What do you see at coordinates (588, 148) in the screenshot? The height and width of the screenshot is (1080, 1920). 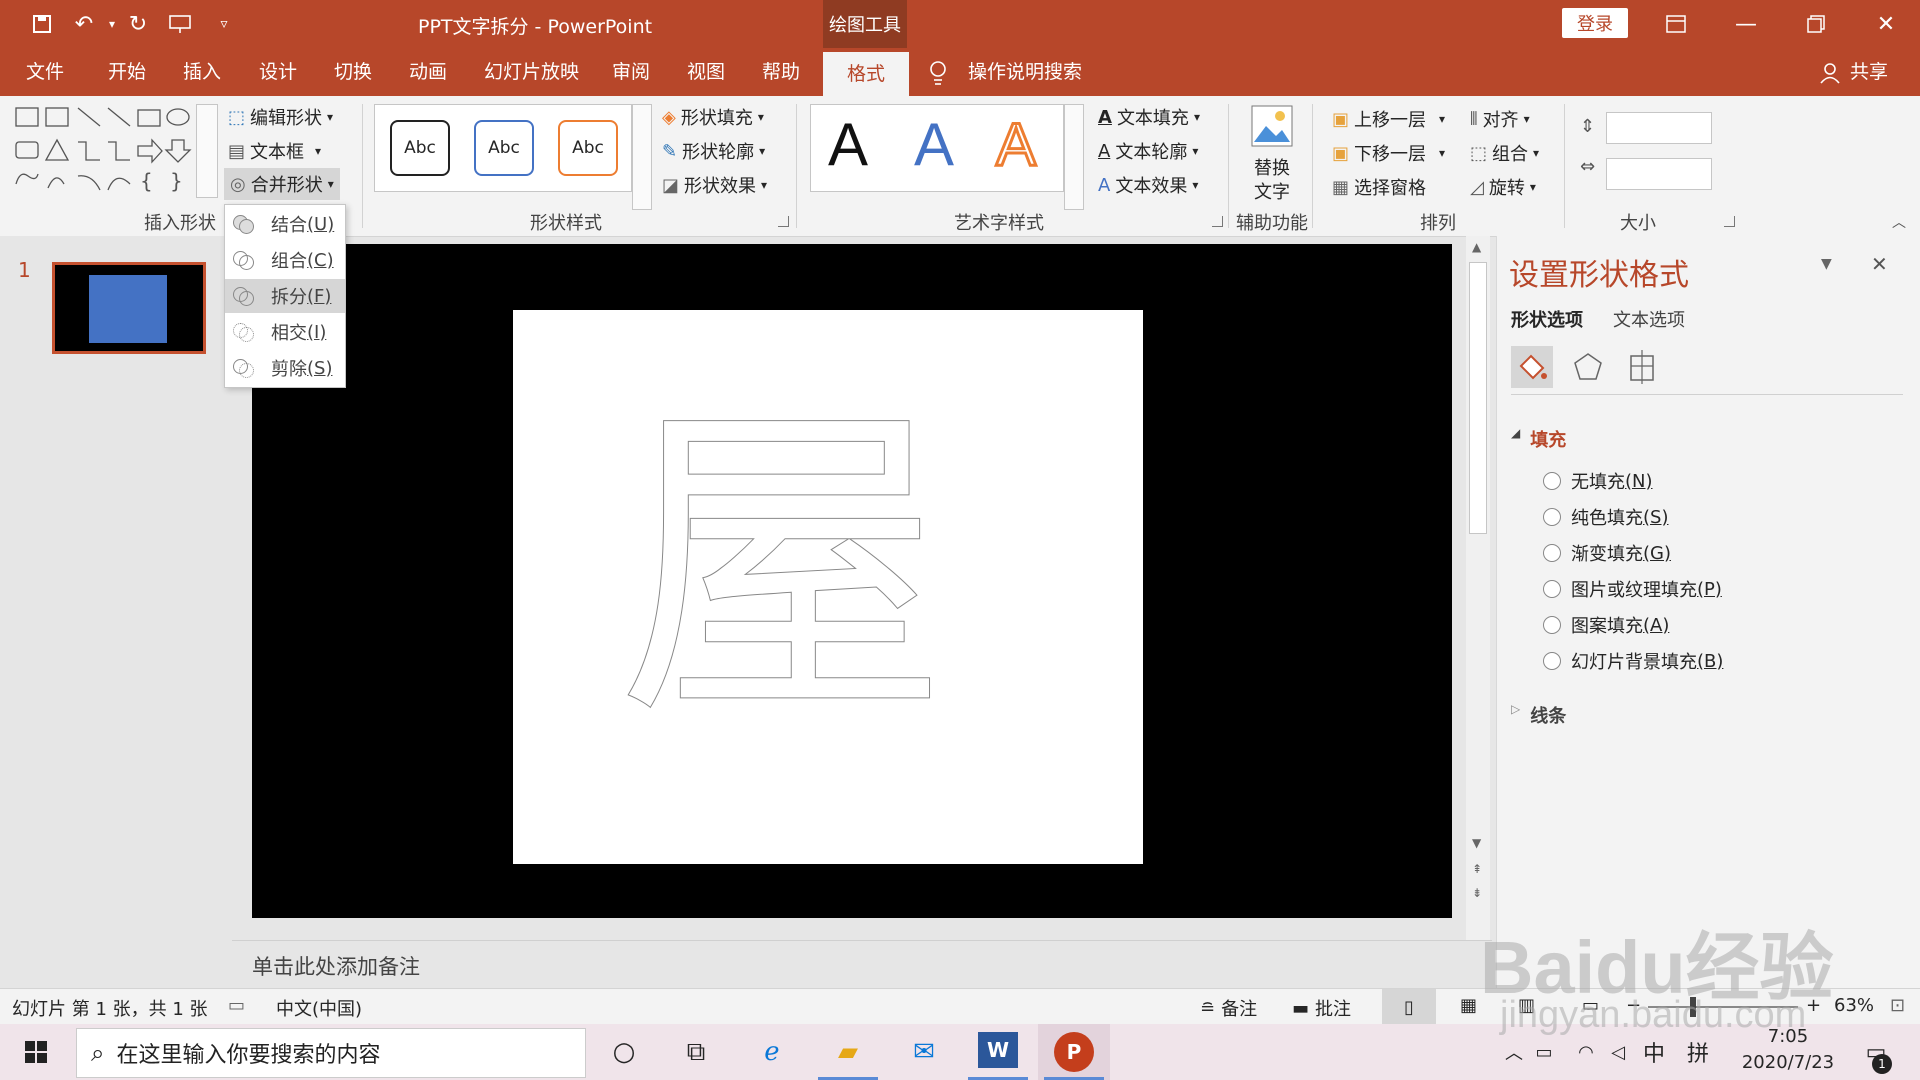 I see `shape-style-thumb-3: Abc` at bounding box center [588, 148].